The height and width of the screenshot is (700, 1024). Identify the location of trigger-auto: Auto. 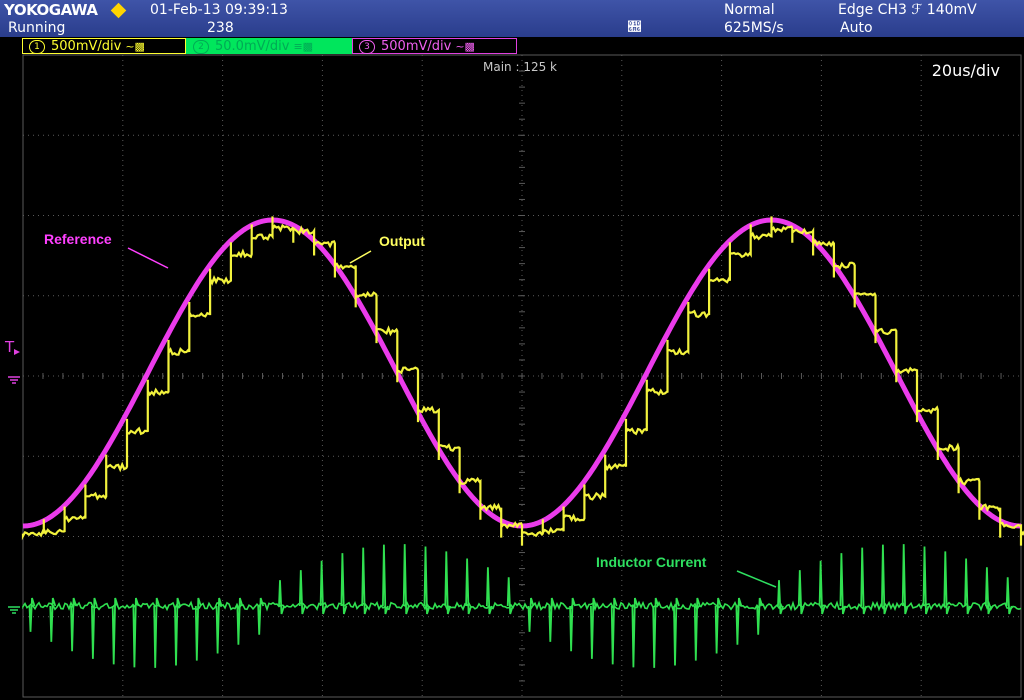
(856, 28).